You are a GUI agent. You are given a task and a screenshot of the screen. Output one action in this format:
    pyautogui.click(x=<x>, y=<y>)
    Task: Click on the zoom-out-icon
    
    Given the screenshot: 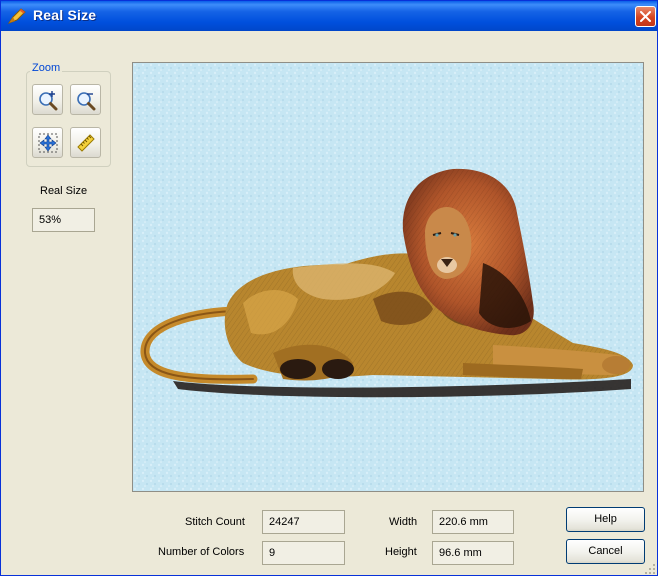 What is the action you would take?
    pyautogui.click(x=86, y=101)
    